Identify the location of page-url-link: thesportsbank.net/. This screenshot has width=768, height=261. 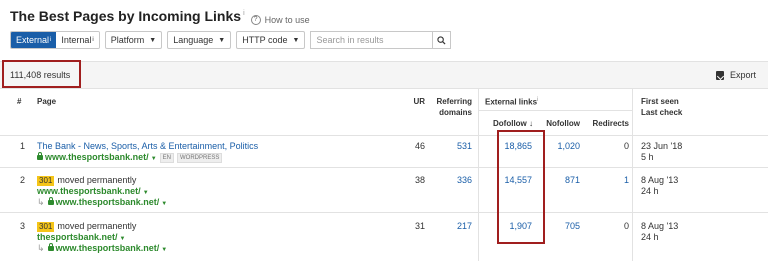
(77, 237).